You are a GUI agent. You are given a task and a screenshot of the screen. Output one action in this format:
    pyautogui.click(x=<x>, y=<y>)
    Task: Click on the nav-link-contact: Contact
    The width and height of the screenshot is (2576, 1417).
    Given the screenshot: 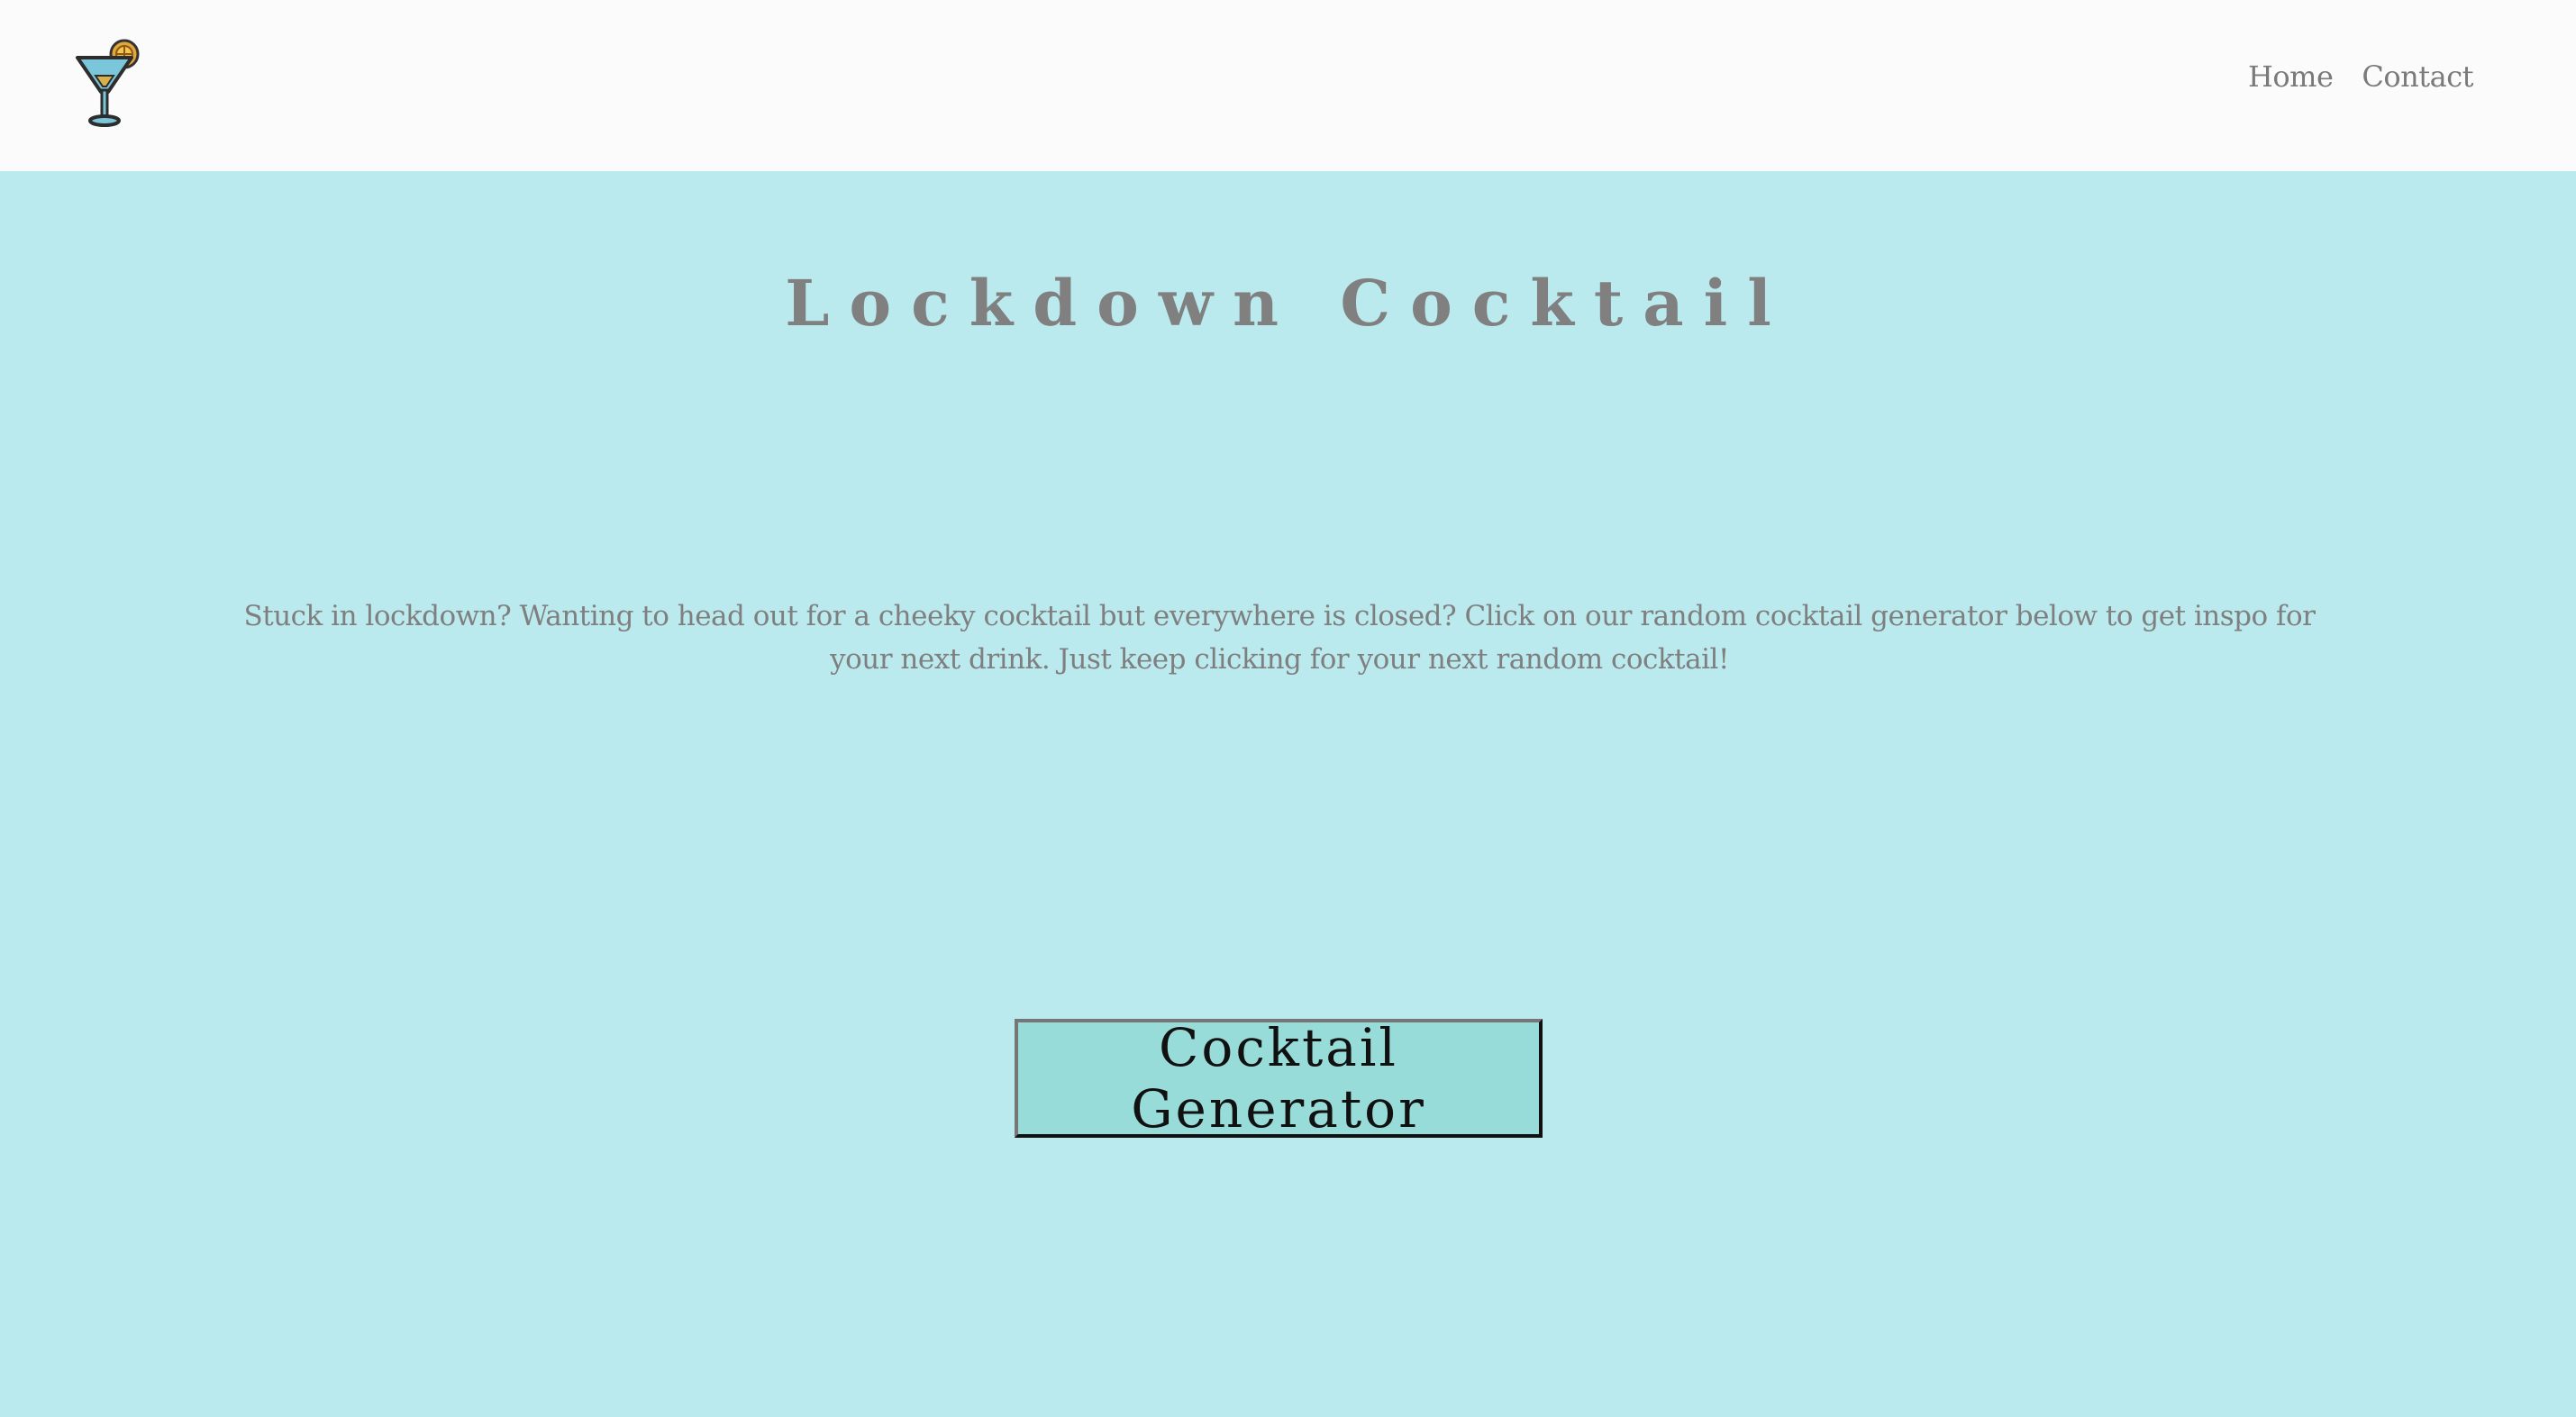 What is the action you would take?
    pyautogui.click(x=2417, y=76)
    